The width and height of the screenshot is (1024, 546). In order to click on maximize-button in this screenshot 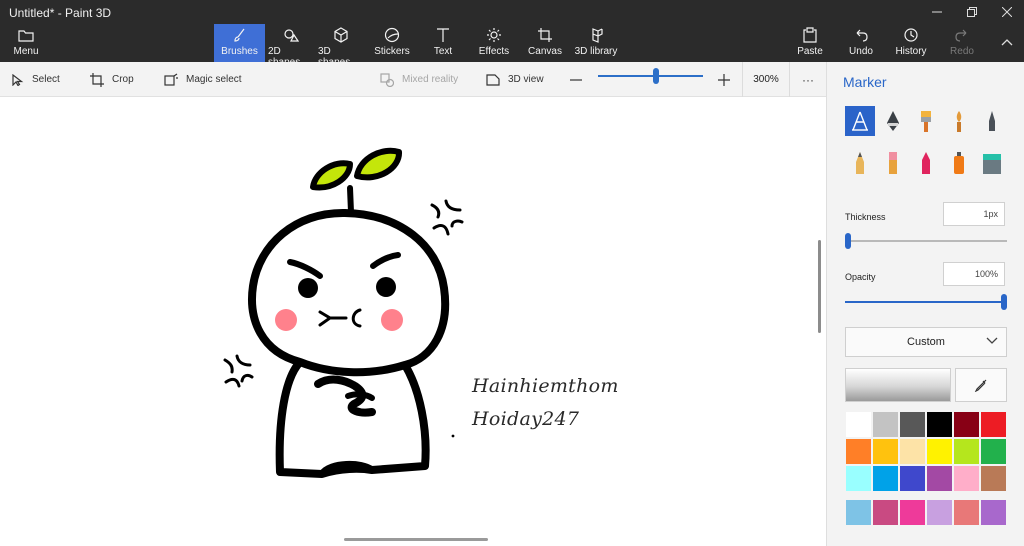, I will do `click(972, 12)`.